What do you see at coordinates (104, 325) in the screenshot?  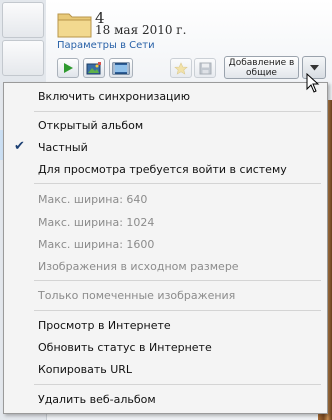 I see `menu-item-view-online: Просмотр в Интернете` at bounding box center [104, 325].